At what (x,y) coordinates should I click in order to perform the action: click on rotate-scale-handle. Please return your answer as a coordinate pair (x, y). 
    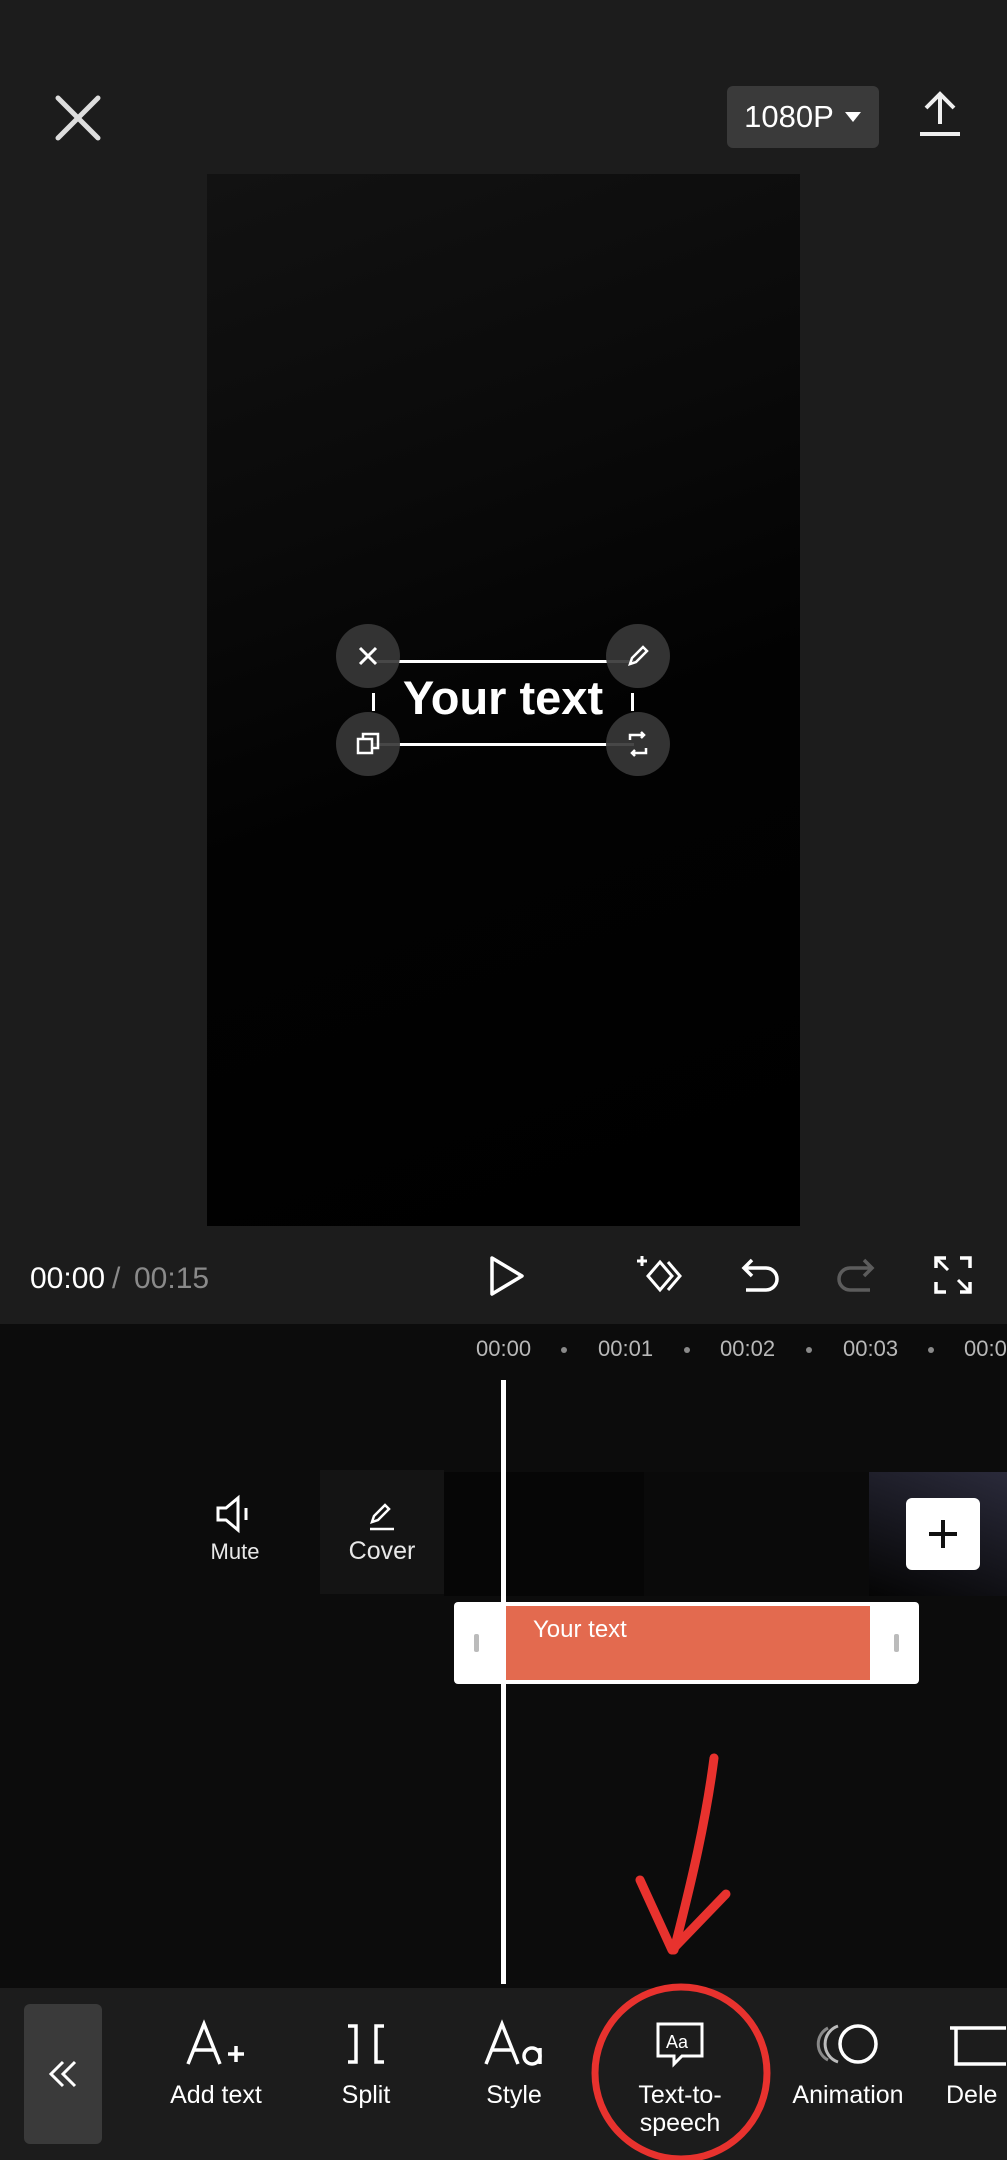
    Looking at the image, I should click on (638, 744).